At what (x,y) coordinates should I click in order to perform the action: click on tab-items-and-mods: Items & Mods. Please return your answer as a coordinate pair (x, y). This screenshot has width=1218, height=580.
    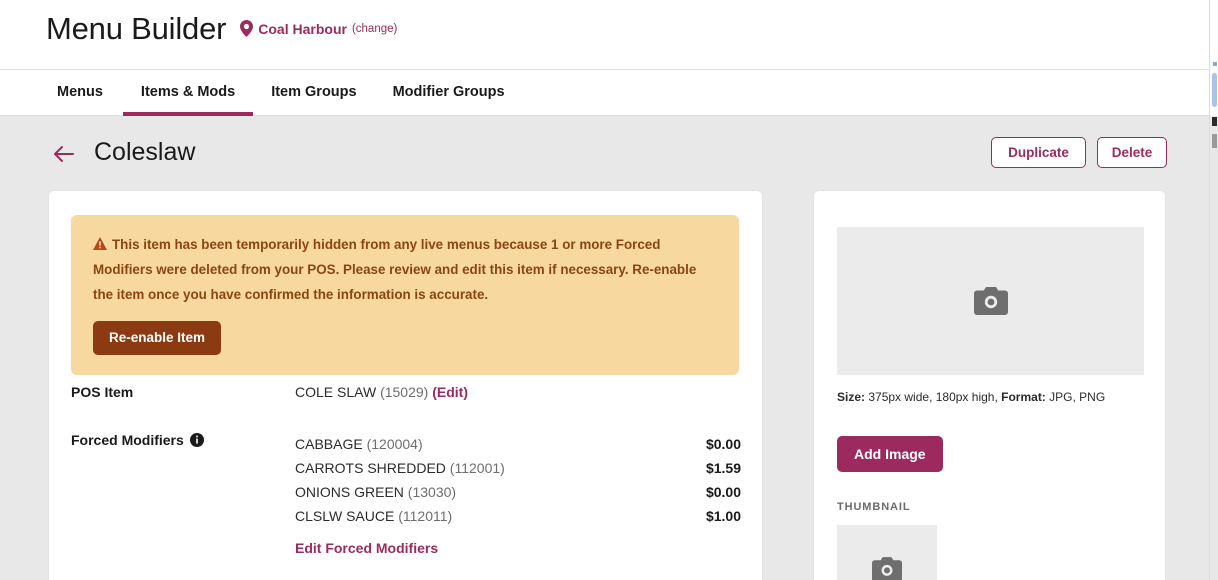
    Looking at the image, I should click on (188, 93).